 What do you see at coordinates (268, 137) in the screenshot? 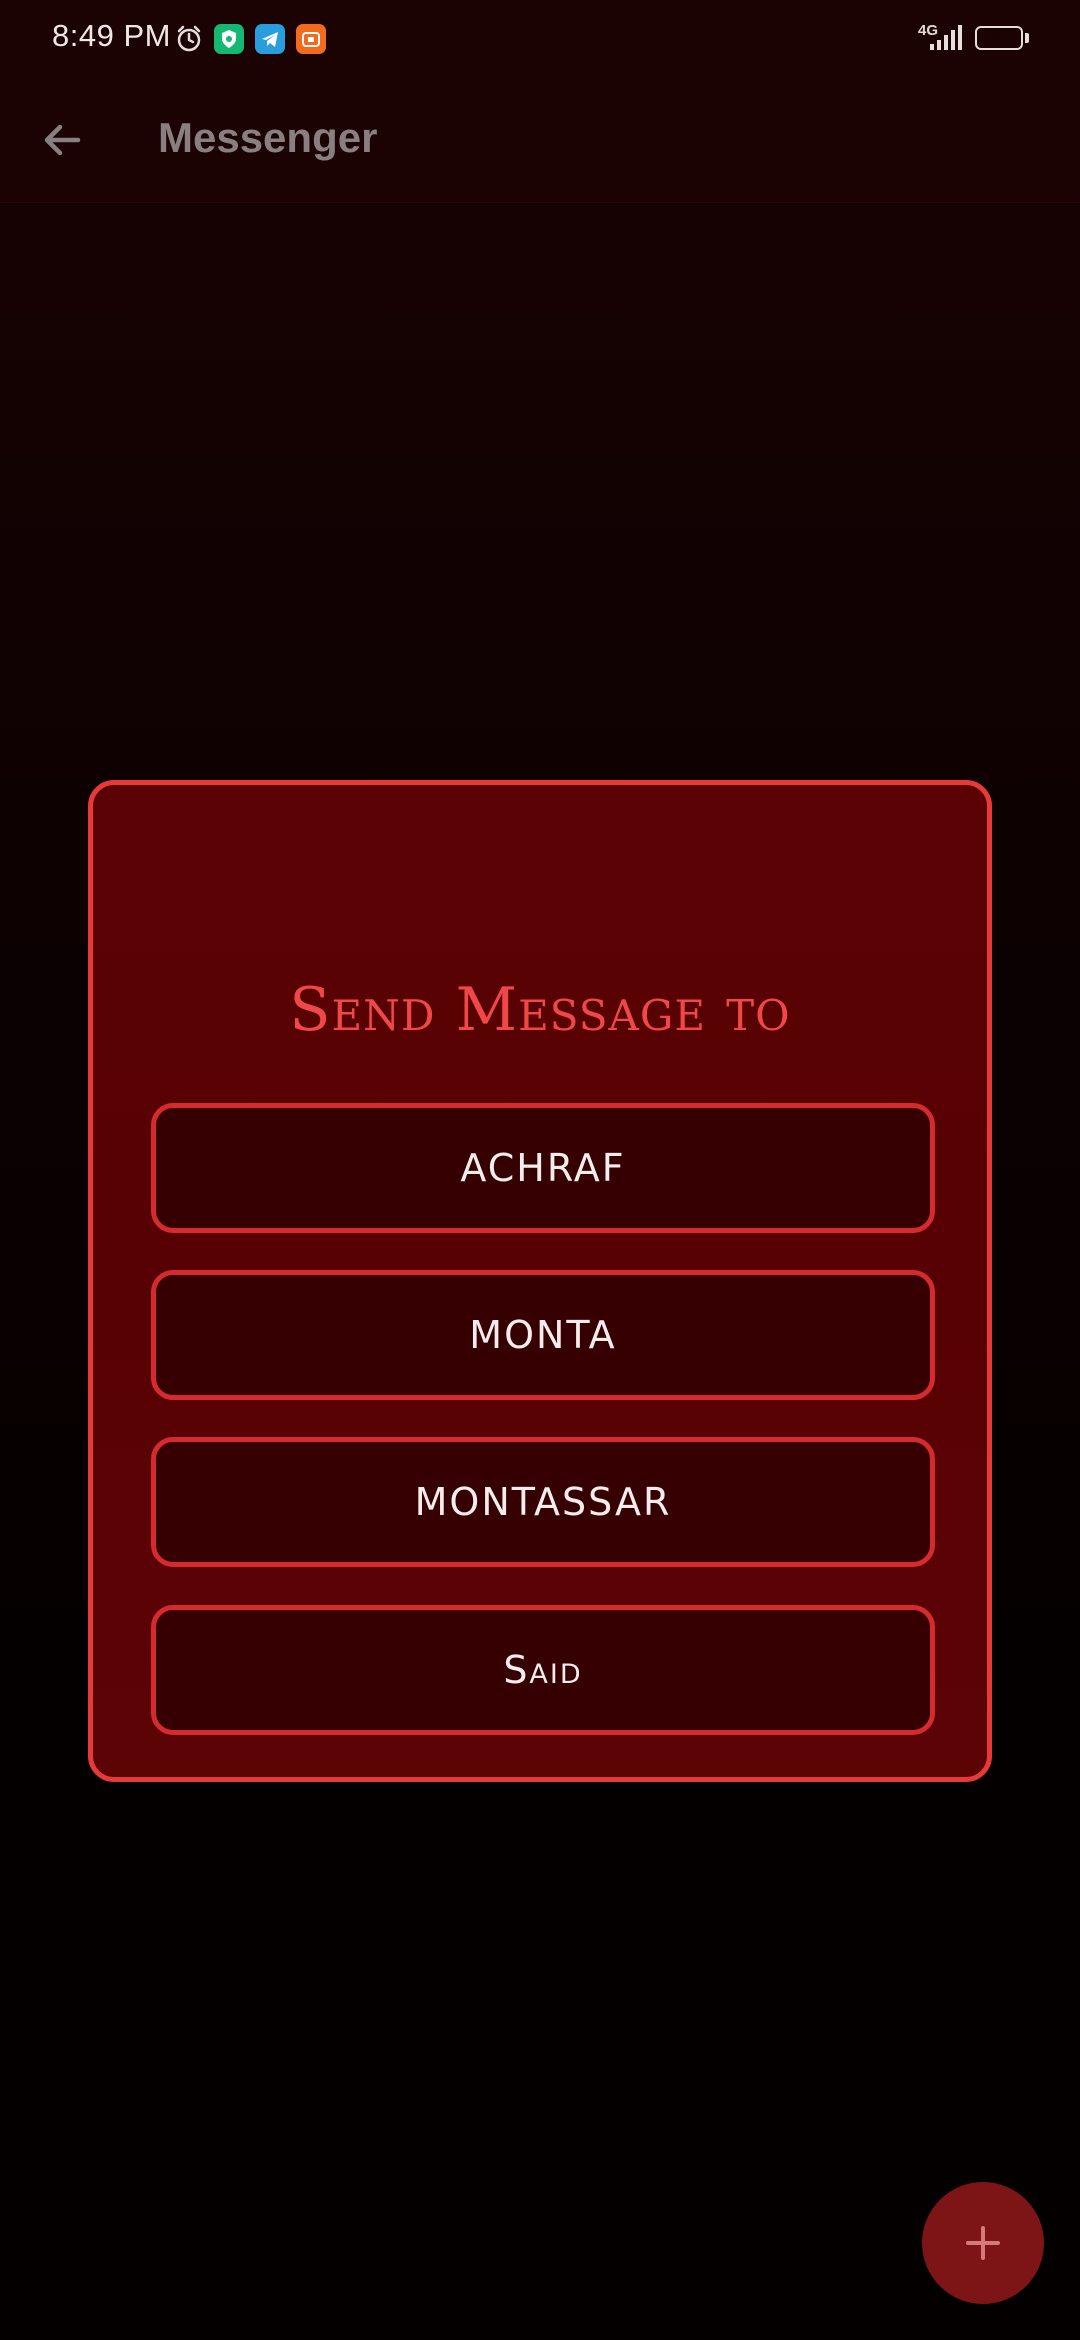
I see `app-title: Messenger` at bounding box center [268, 137].